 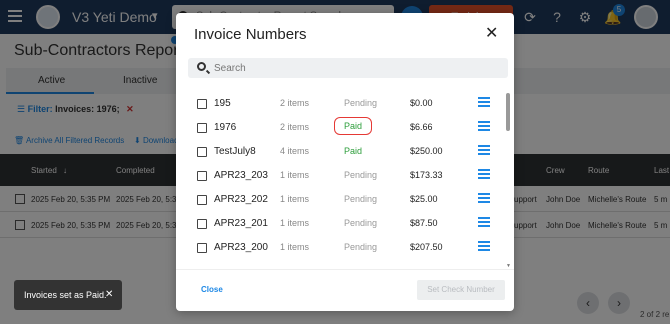 I want to click on toast-notification: Invoices set as Paid. ✕, so click(x=68, y=295).